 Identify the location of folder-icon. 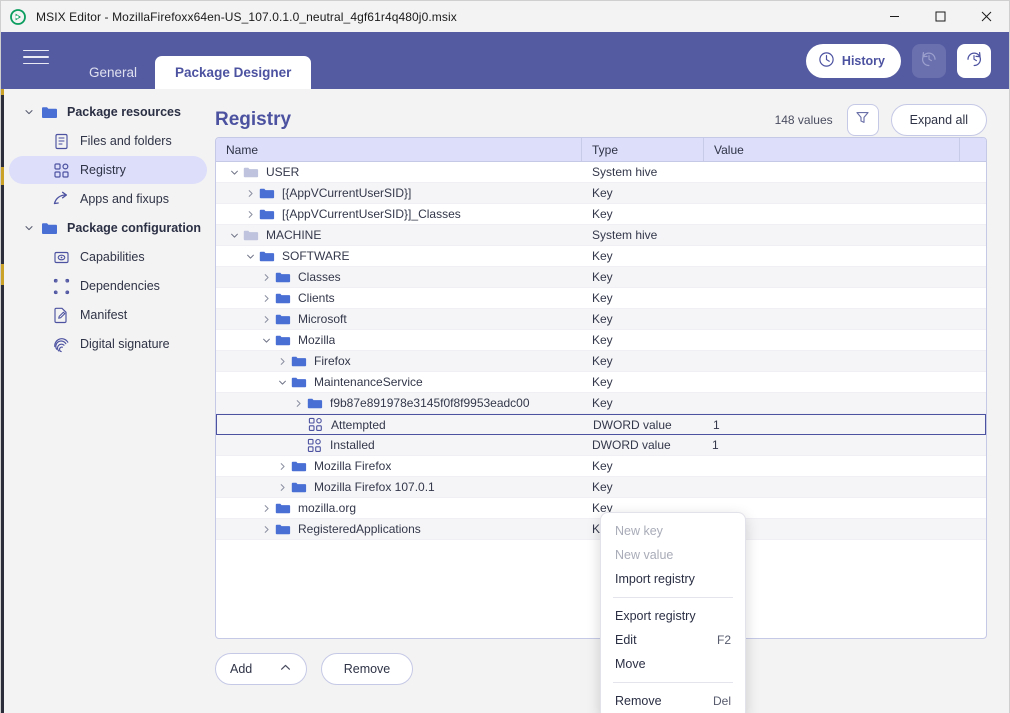
(49, 112).